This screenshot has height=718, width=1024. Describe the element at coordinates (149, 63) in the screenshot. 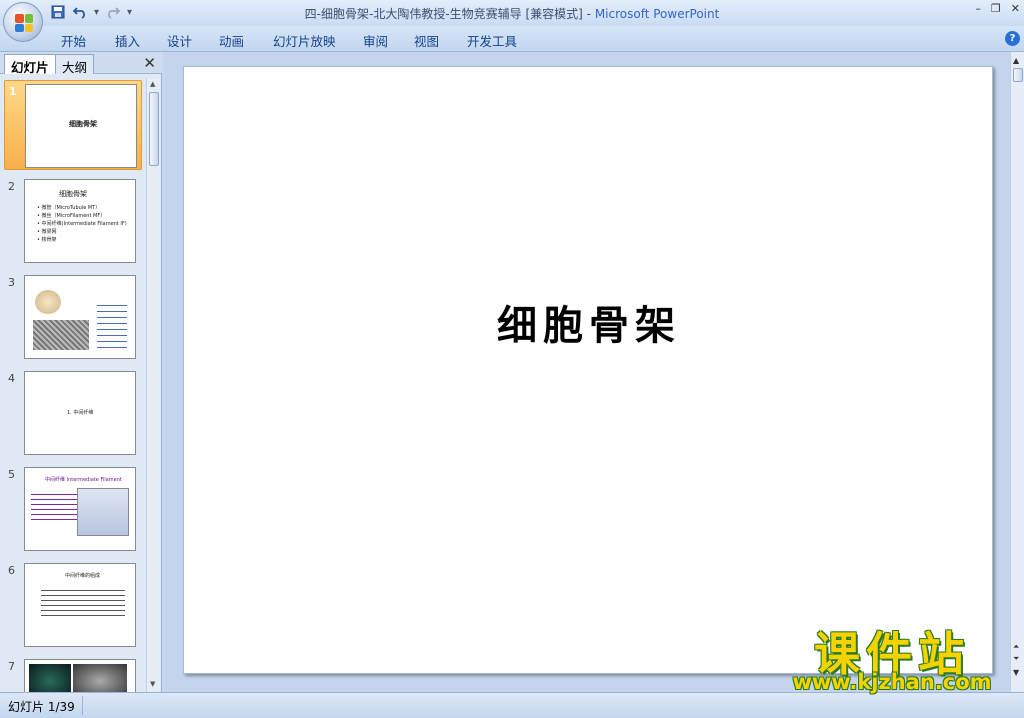

I see `close-pane-icon: ✕` at that location.